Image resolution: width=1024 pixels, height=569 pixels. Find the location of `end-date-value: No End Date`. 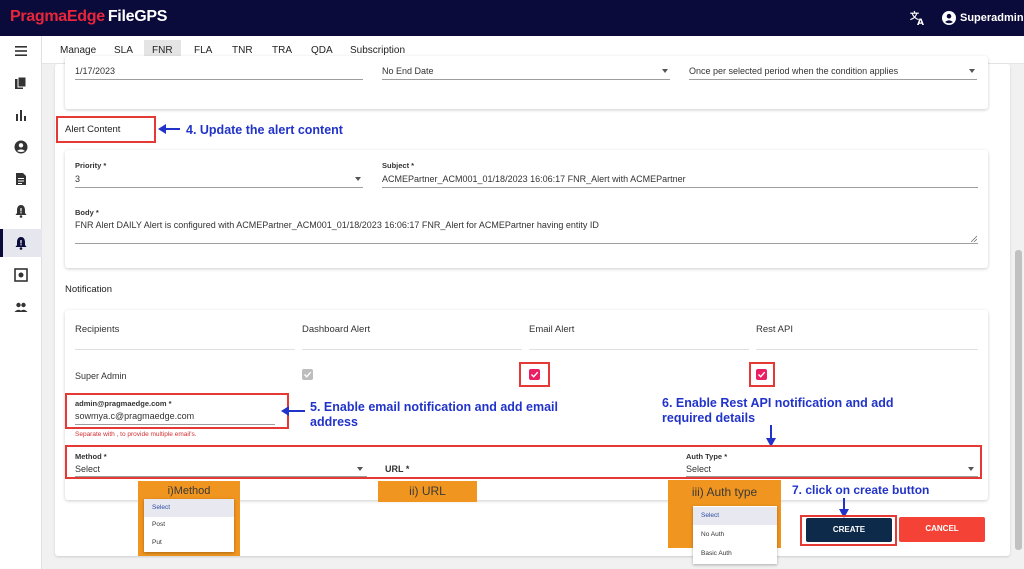

end-date-value: No End Date is located at coordinates (408, 71).